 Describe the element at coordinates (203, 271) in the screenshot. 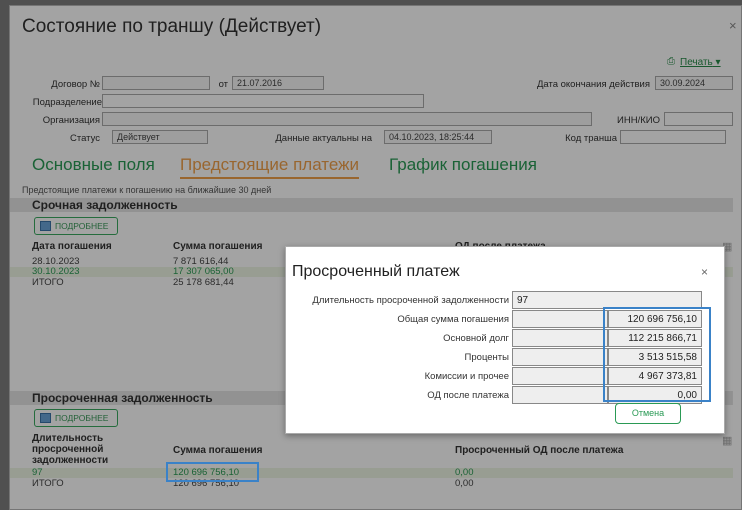

I see `table-cell-sum: 17 307 065,00` at that location.